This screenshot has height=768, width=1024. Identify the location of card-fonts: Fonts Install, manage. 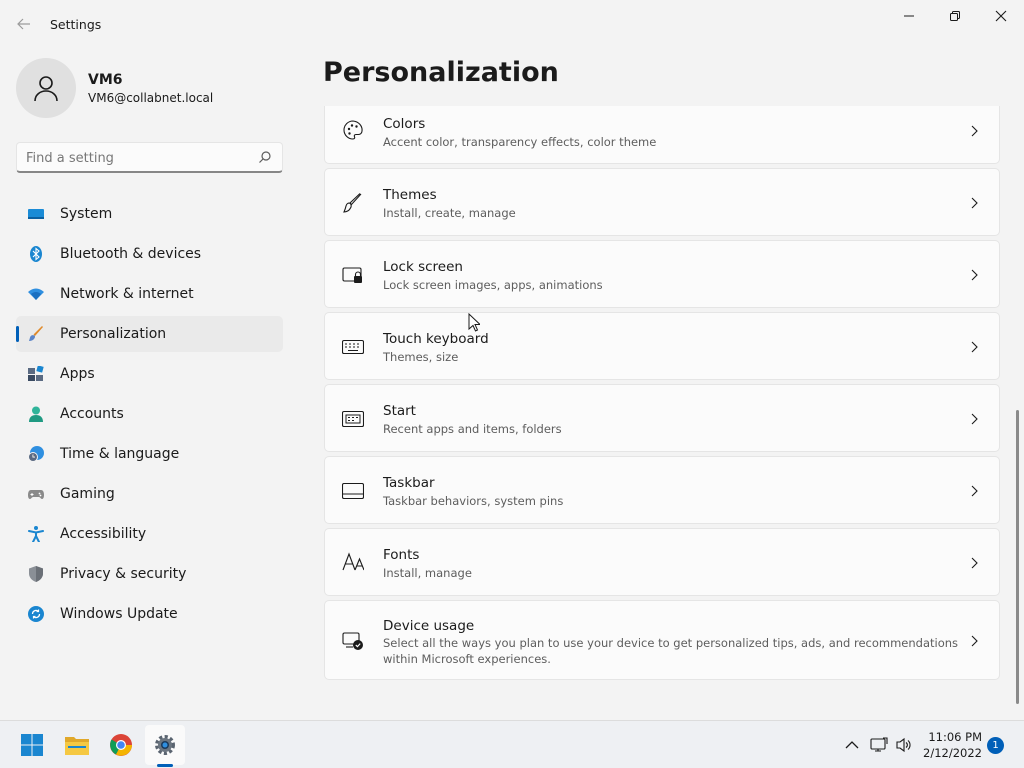
(662, 562).